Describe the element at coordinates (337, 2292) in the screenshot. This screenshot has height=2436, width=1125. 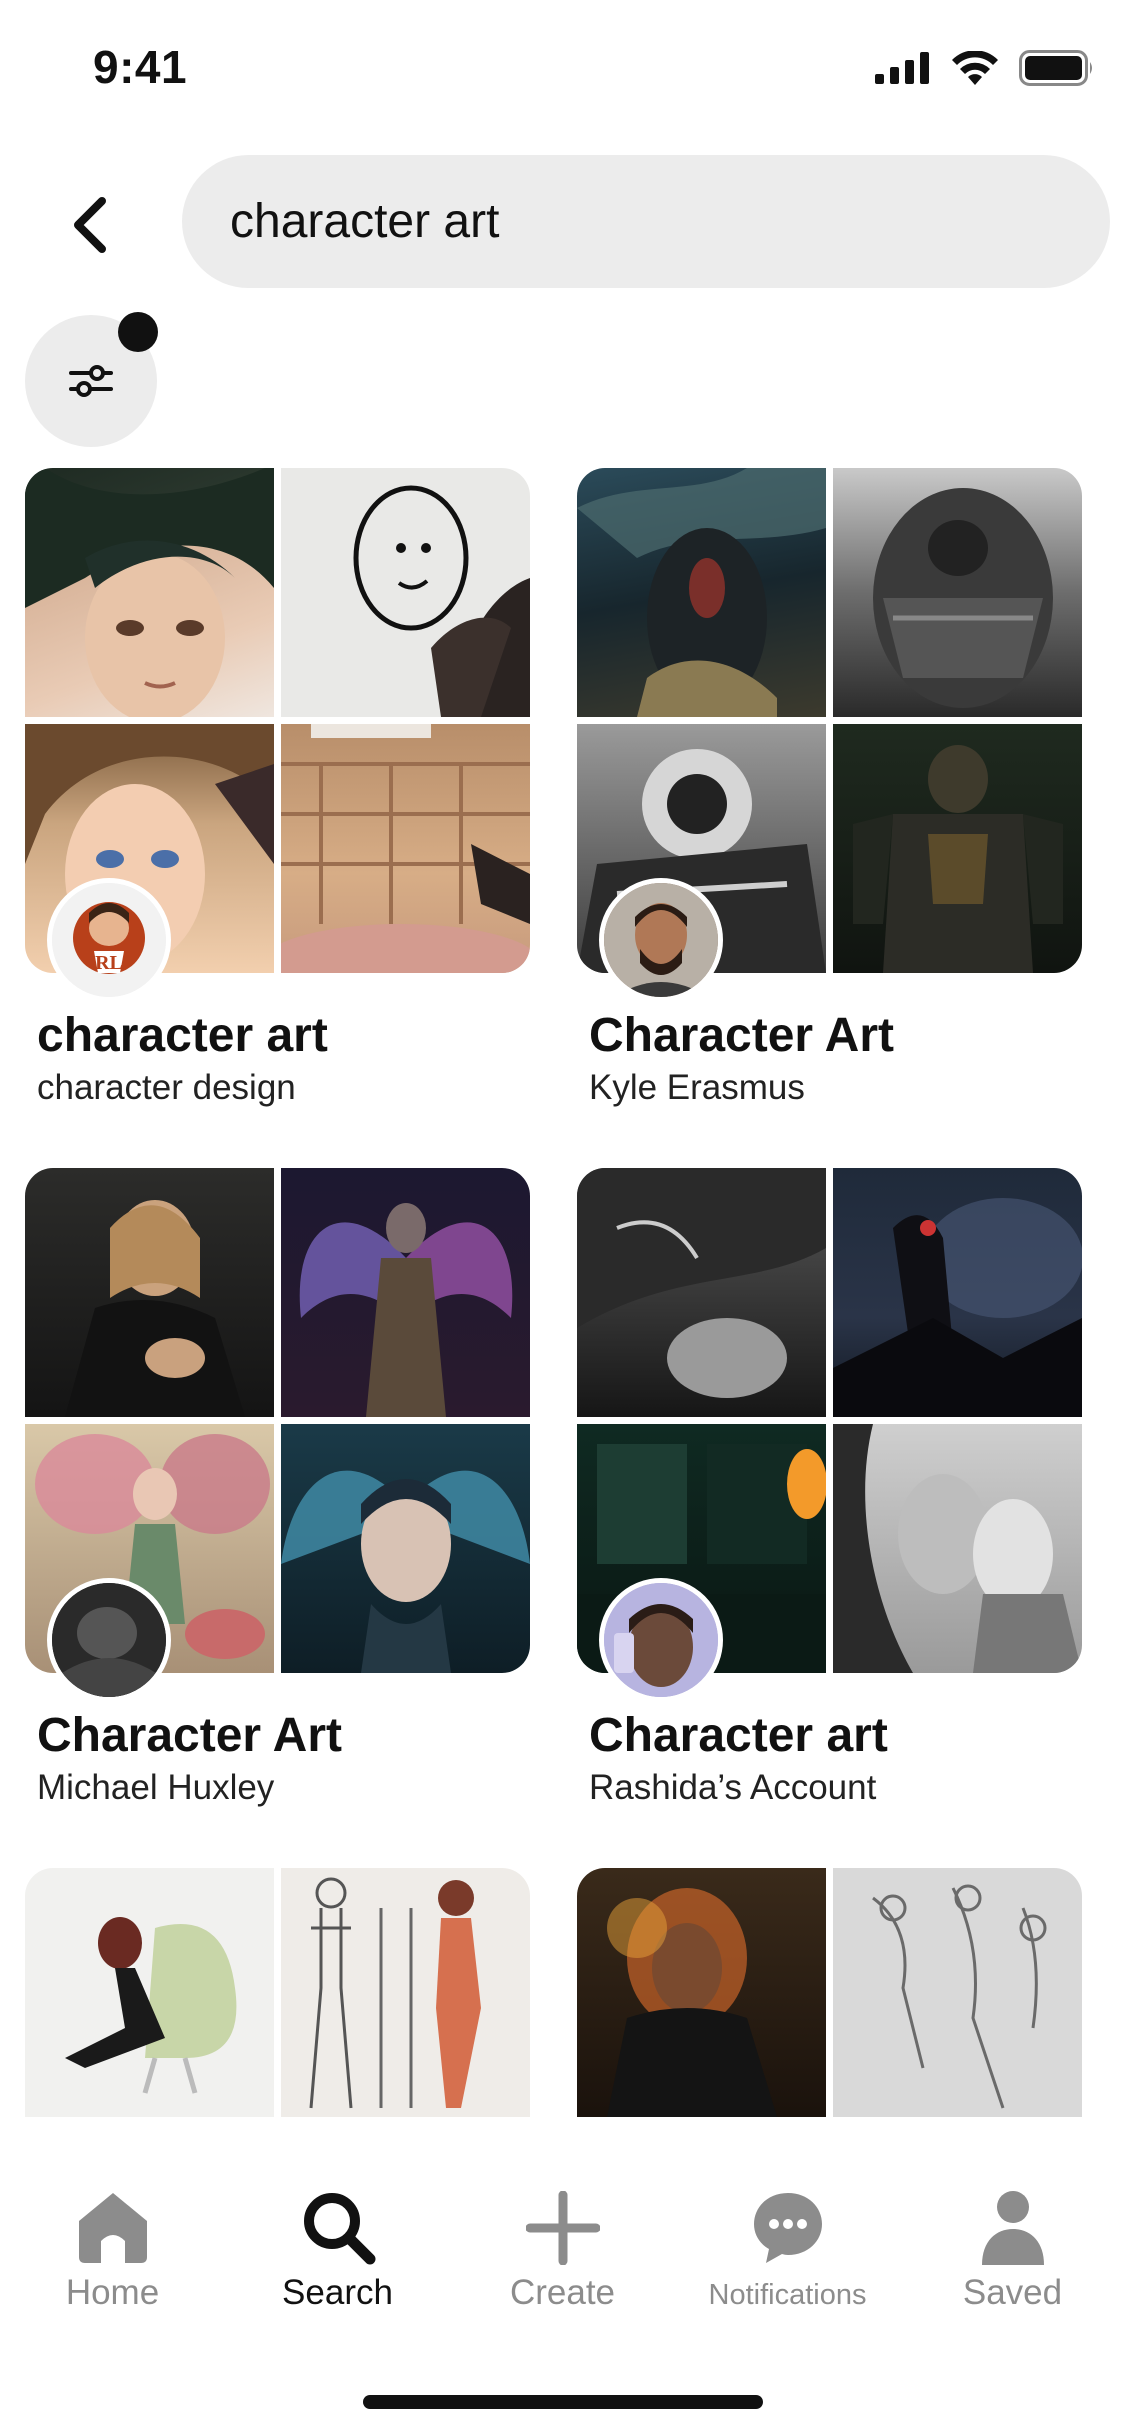
I see `tab-label: Search` at that location.